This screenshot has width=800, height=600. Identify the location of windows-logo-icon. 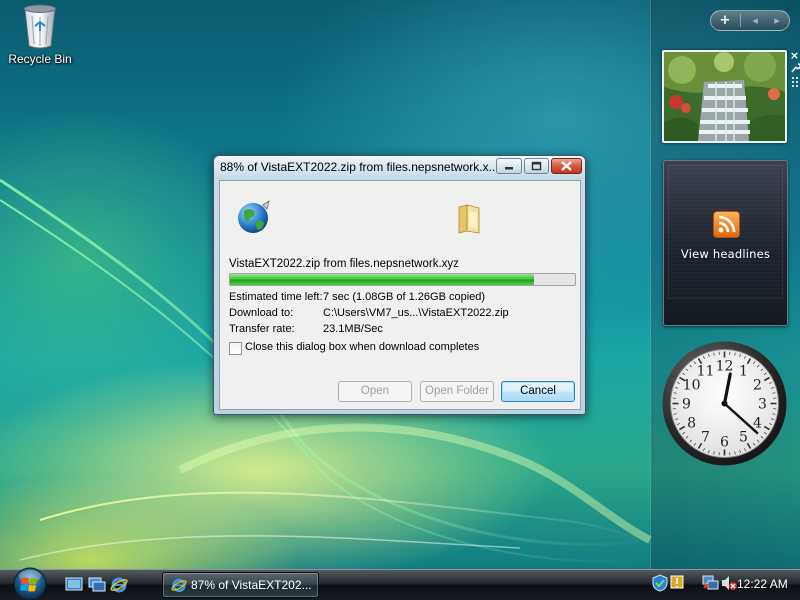
(30, 583).